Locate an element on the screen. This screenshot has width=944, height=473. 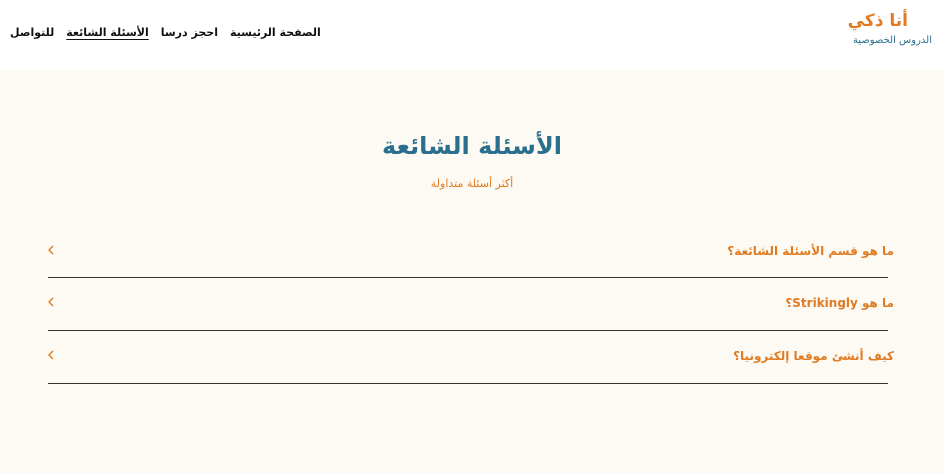
nav-item-faq: الأسئلة الشائعة is located at coordinates (107, 33).